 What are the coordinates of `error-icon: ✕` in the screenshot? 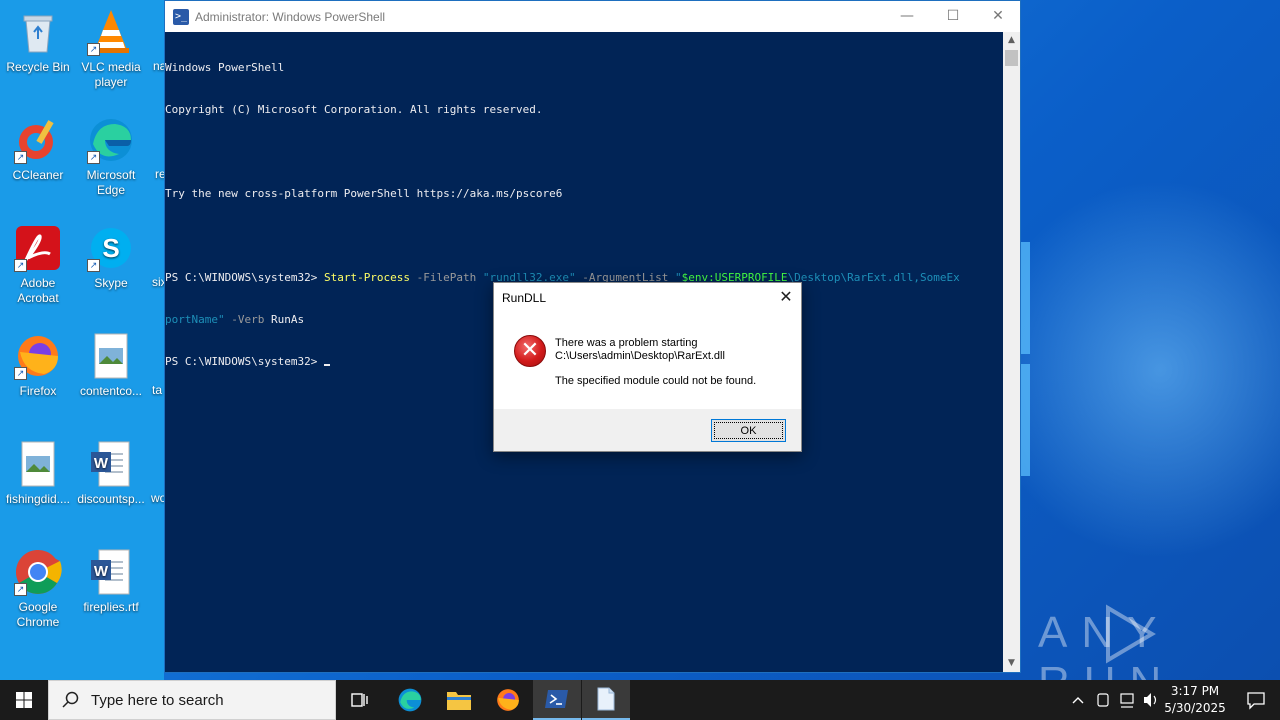 It's located at (530, 351).